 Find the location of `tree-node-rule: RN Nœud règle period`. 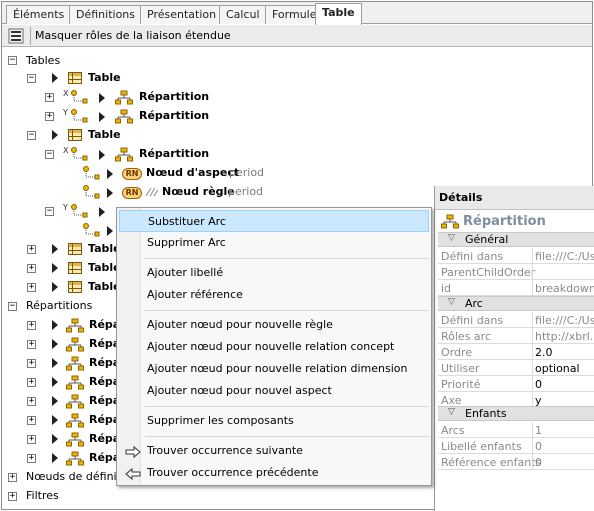

tree-node-rule: RN Nœud règle period is located at coordinates (142, 193).